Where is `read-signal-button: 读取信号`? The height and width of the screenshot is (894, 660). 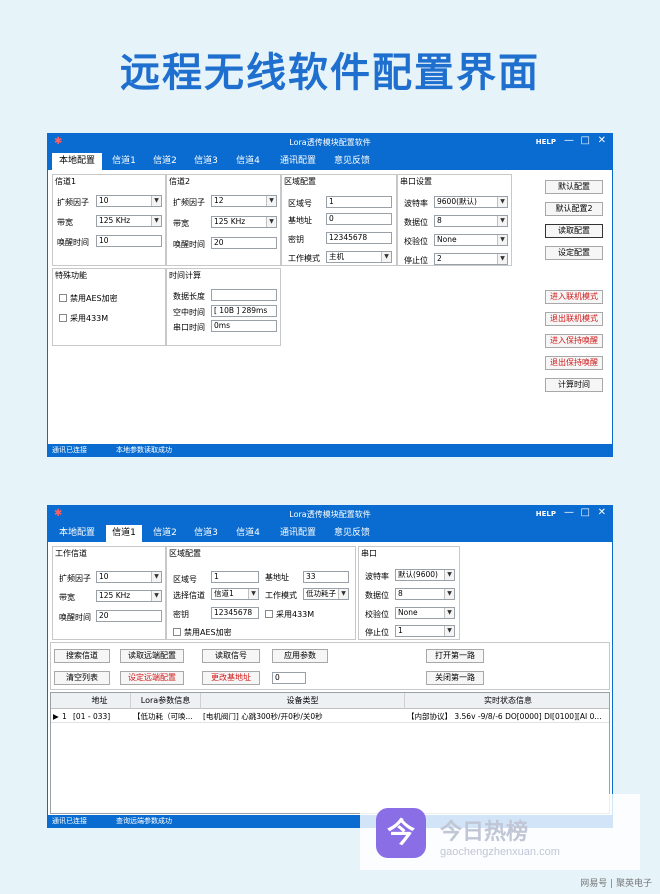 read-signal-button: 读取信号 is located at coordinates (231, 656).